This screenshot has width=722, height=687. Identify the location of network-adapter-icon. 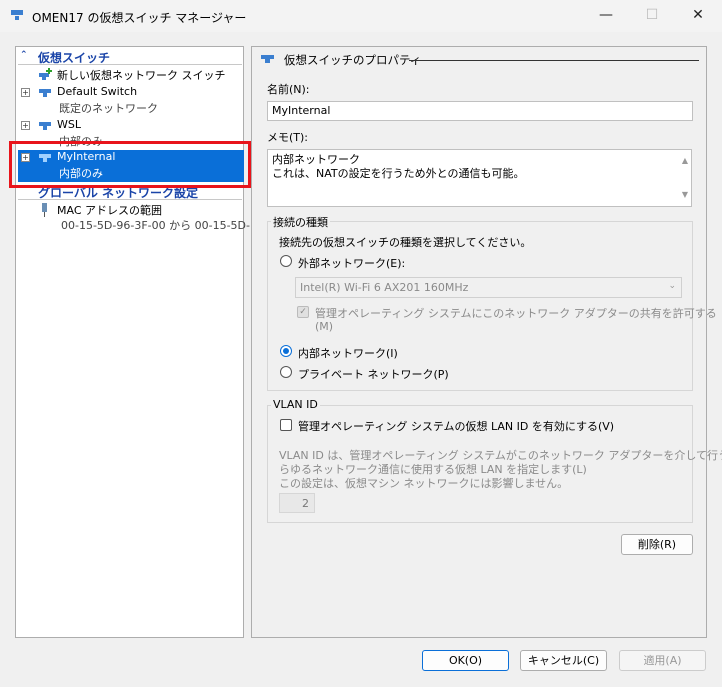
(44, 210).